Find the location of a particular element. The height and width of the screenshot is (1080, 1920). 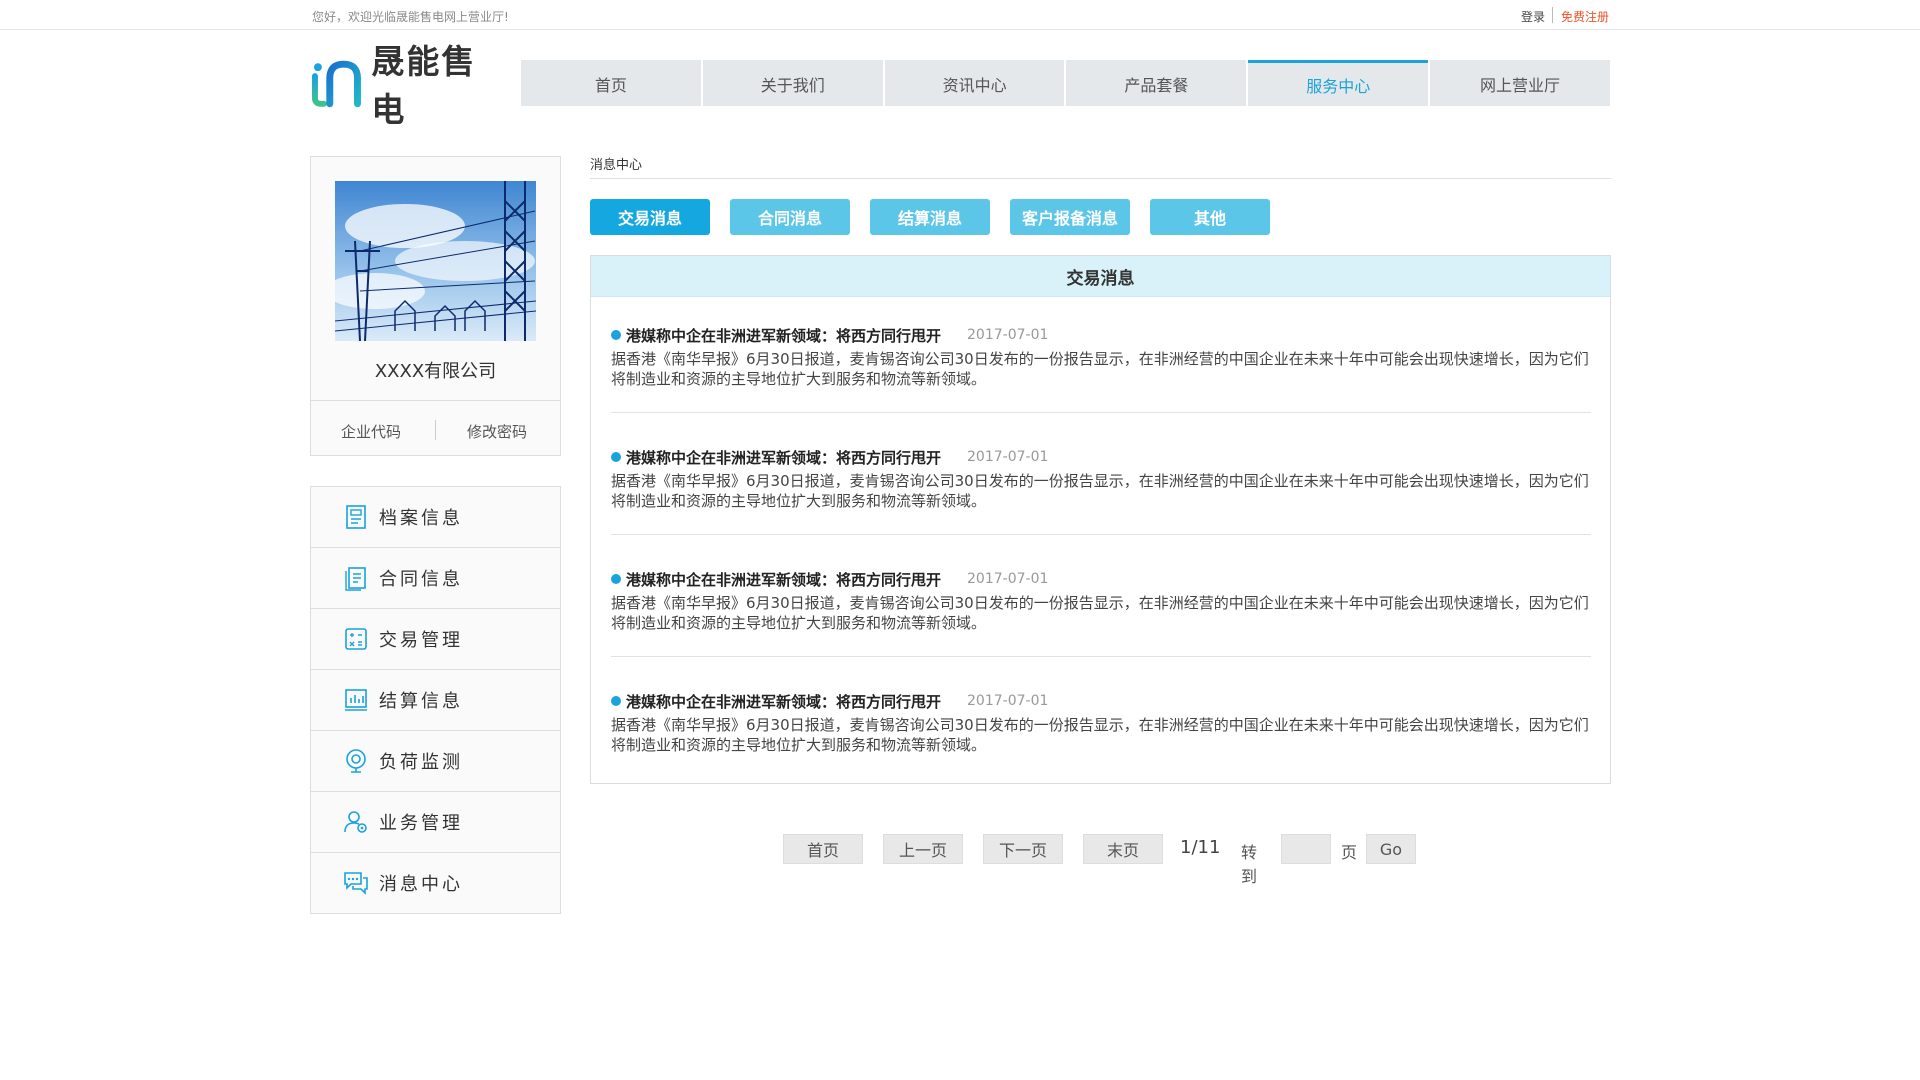

logo-mark-icon is located at coordinates (336, 84).